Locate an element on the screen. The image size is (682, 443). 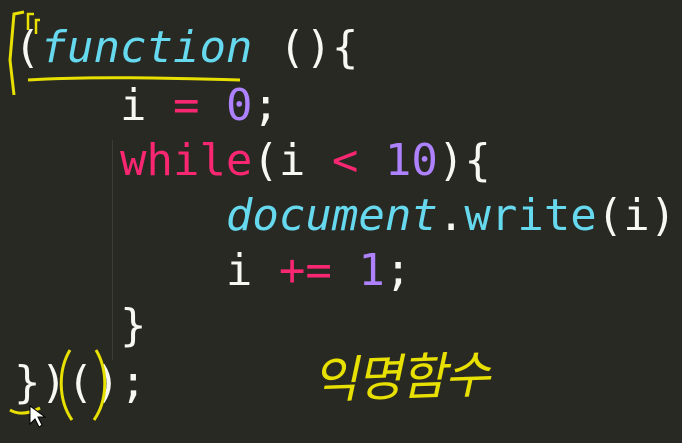
annotation-paren-left is located at coordinates (66, 385).